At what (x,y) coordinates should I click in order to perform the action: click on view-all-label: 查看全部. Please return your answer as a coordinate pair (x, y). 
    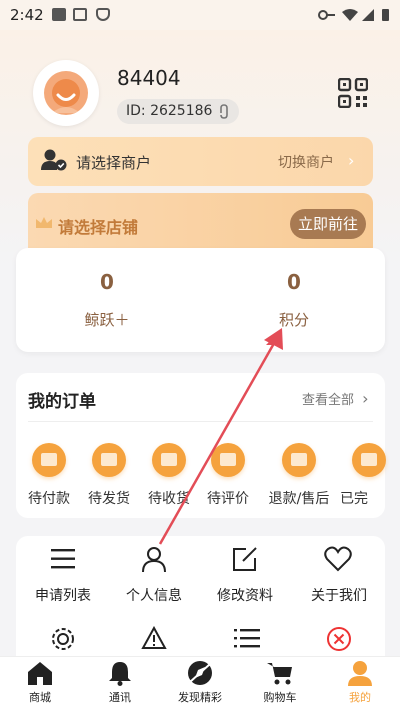
    Looking at the image, I should click on (328, 400).